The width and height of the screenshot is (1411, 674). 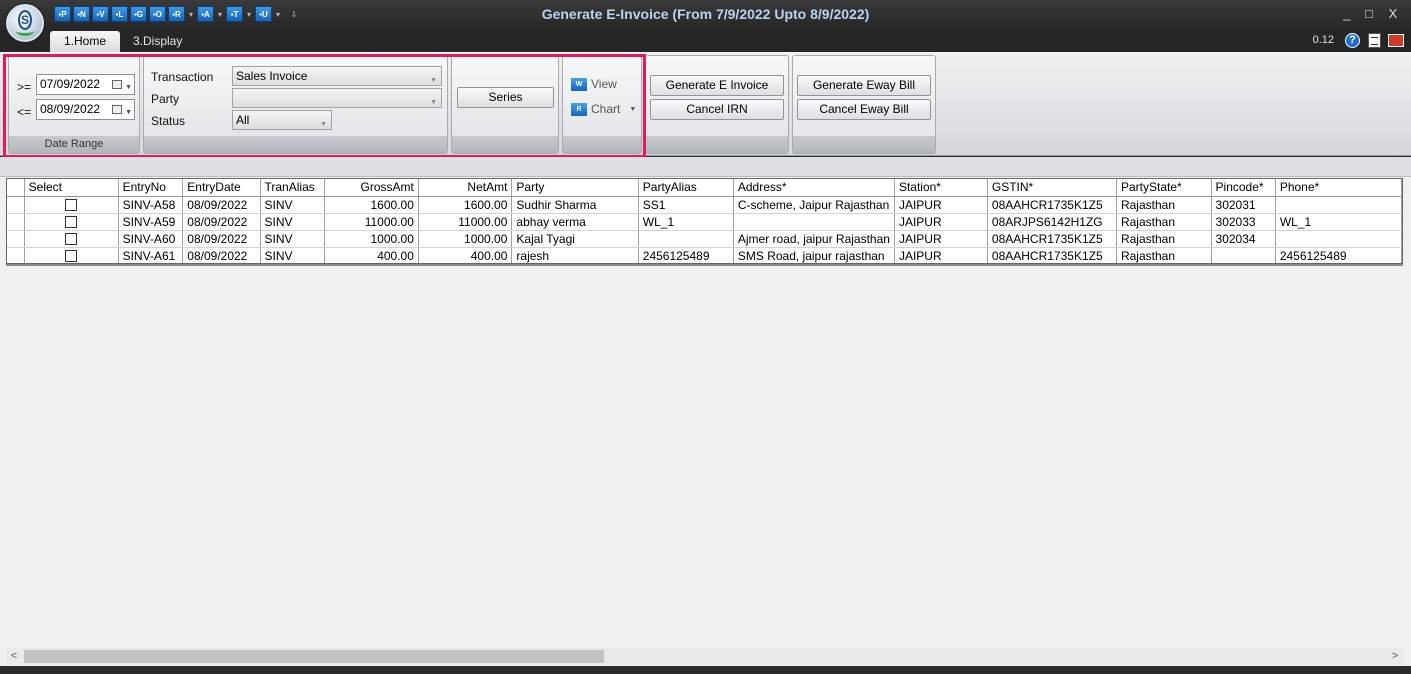 What do you see at coordinates (814, 188) in the screenshot?
I see `column-header: Address*` at bounding box center [814, 188].